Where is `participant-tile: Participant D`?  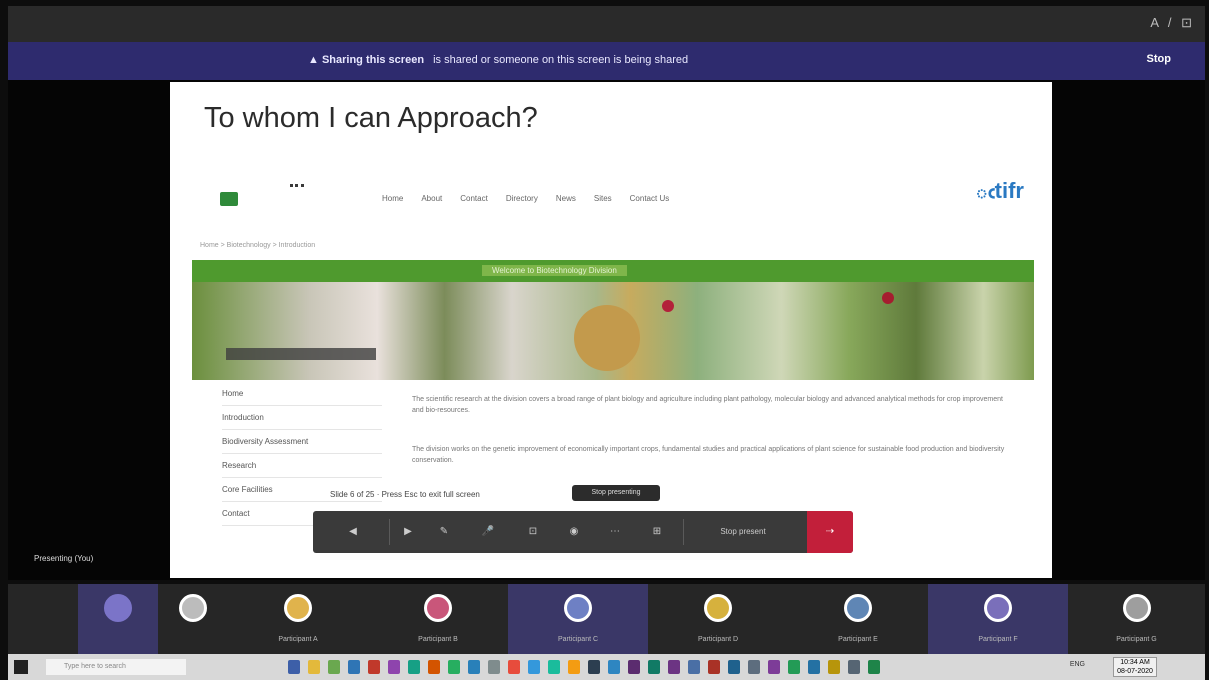
participant-tile: Participant D is located at coordinates (718, 619).